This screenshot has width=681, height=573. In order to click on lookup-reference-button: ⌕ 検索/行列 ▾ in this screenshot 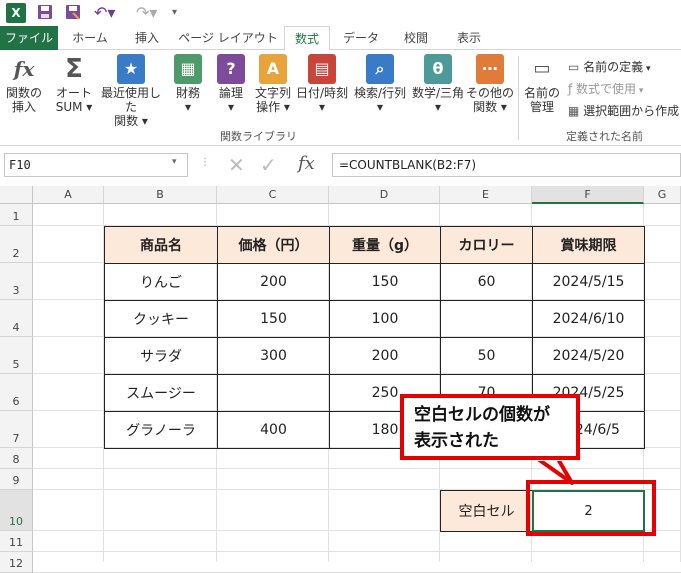, I will do `click(380, 84)`.